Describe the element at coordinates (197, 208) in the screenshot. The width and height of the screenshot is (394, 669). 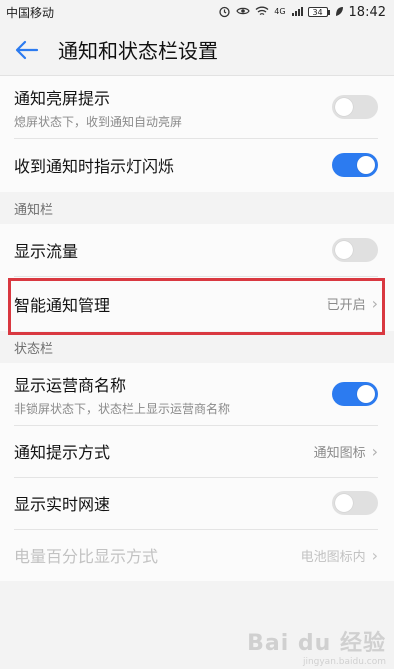
I see `section-header-notification-bar: 通知栏` at that location.